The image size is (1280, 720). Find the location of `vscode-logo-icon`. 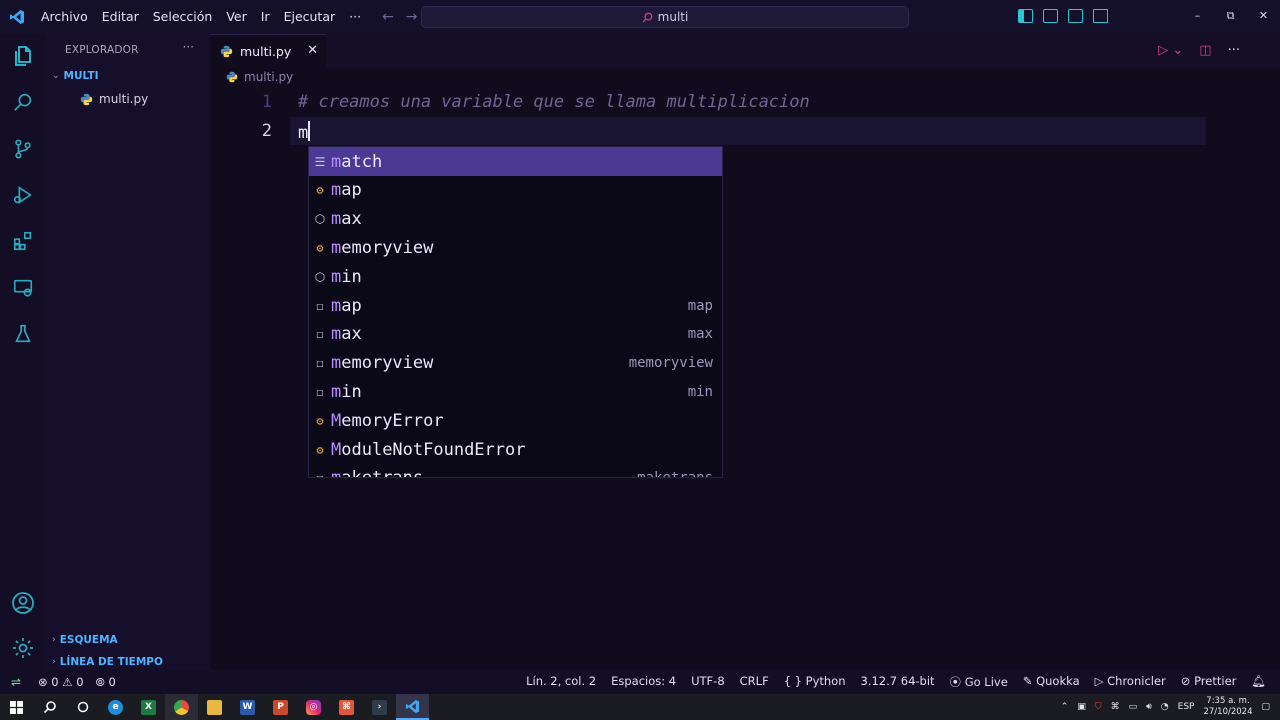

vscode-logo-icon is located at coordinates (17, 17).